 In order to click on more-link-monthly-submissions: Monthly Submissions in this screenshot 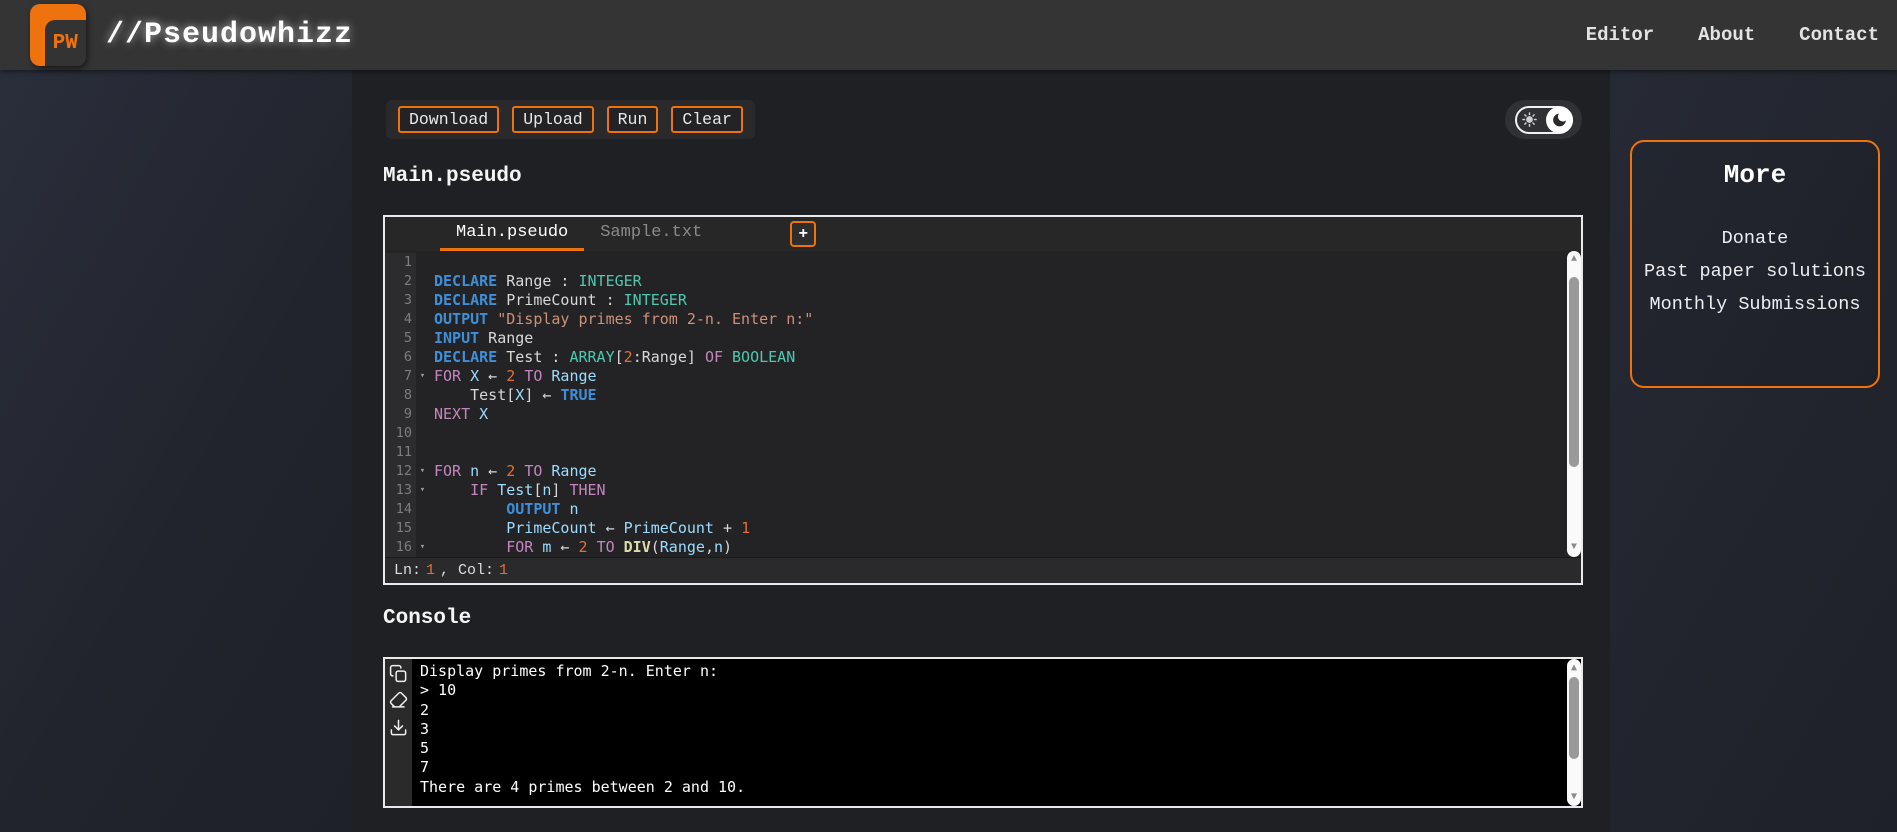, I will do `click(1755, 304)`.